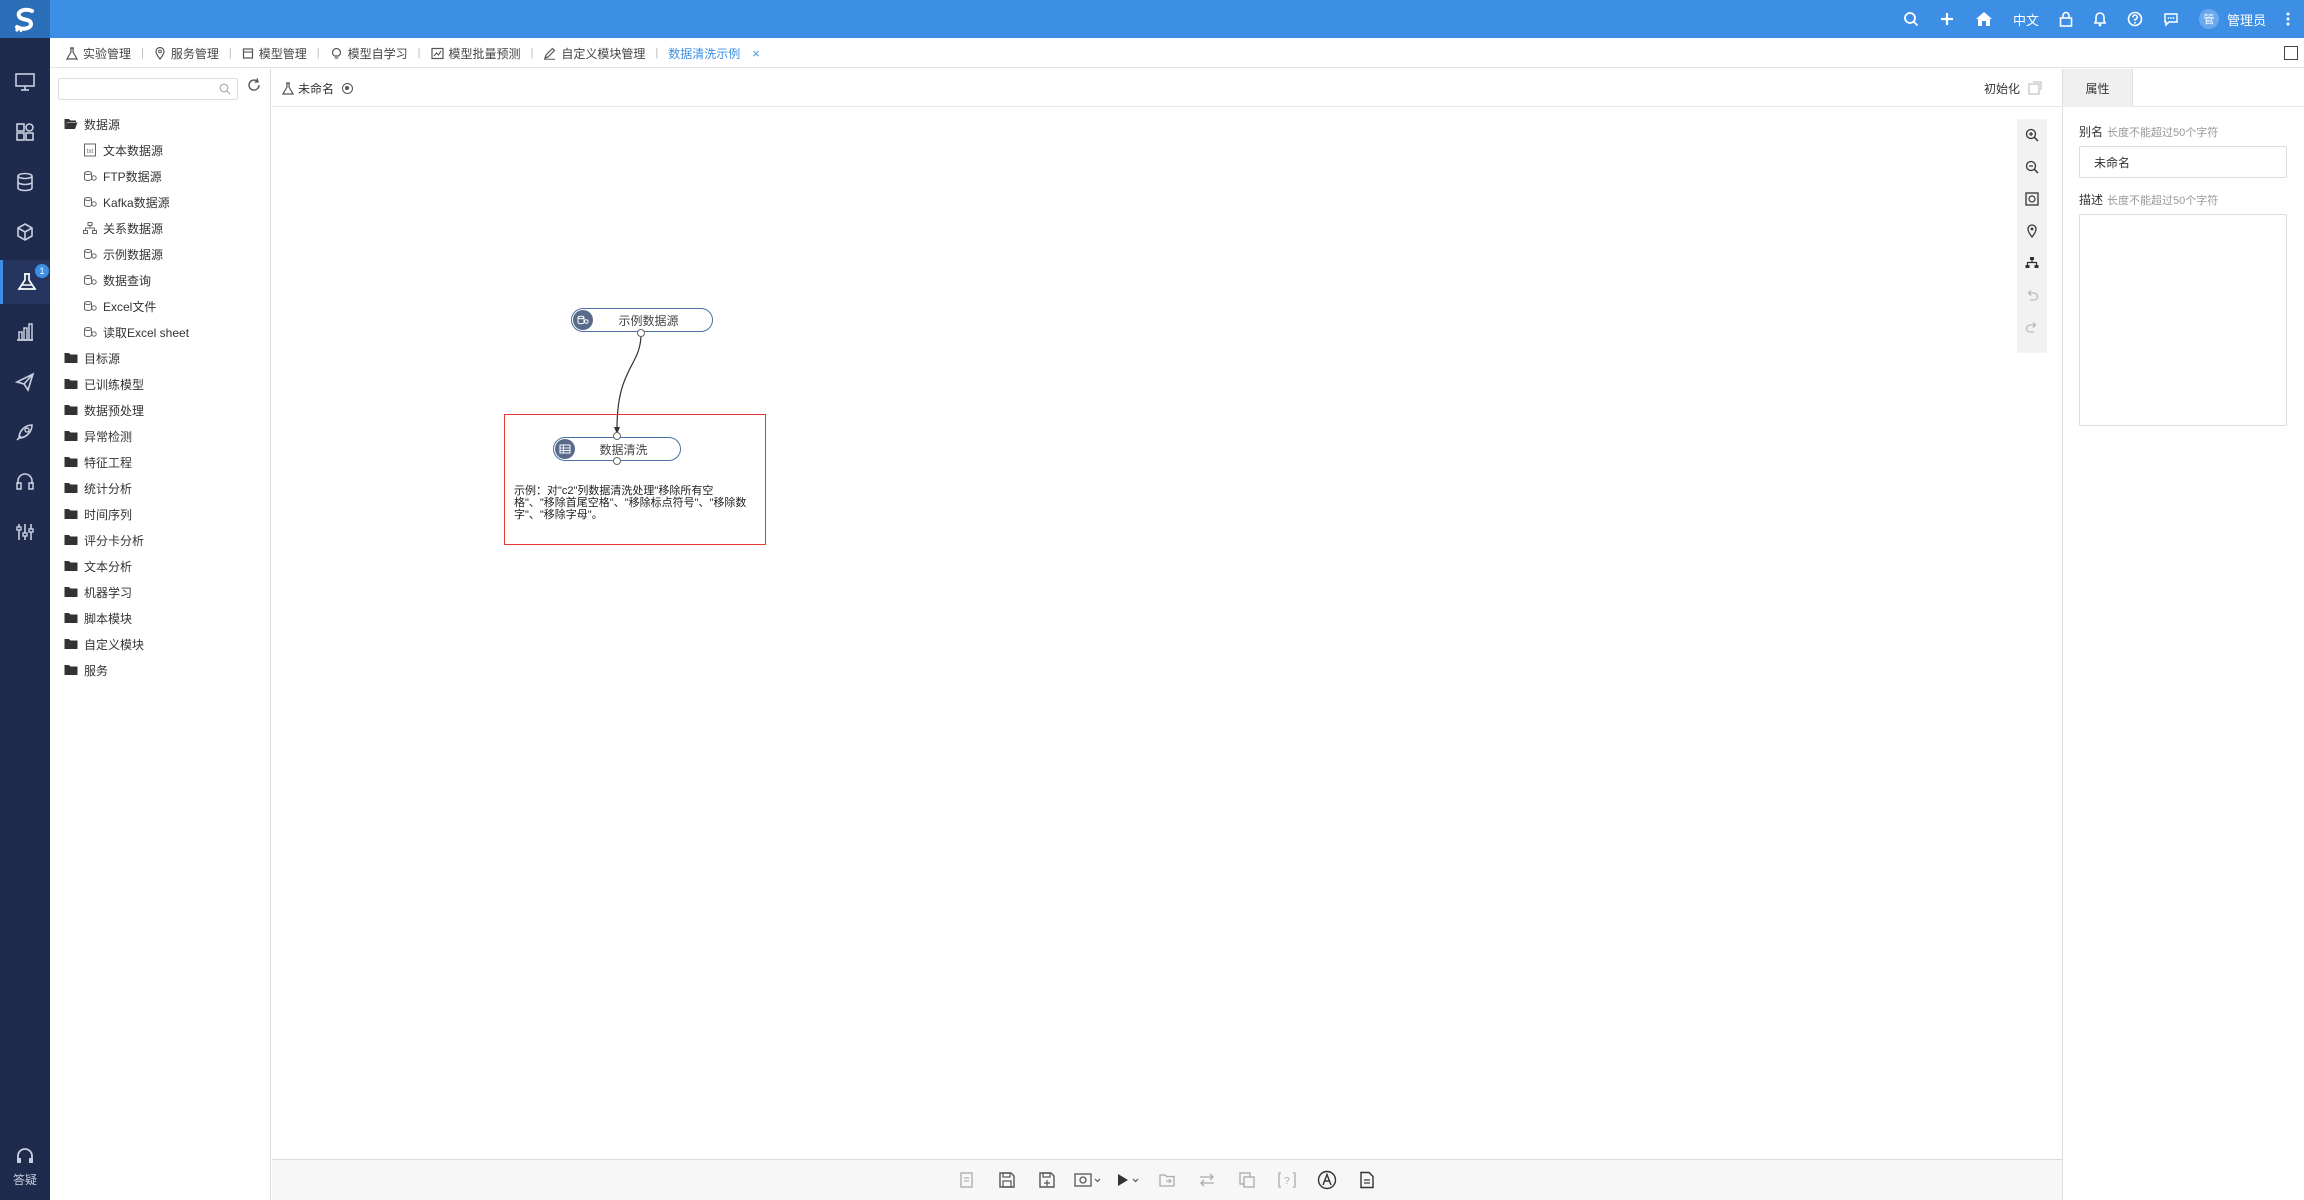  What do you see at coordinates (164, 124) in the screenshot?
I see `tree-folder-open: 数据源` at bounding box center [164, 124].